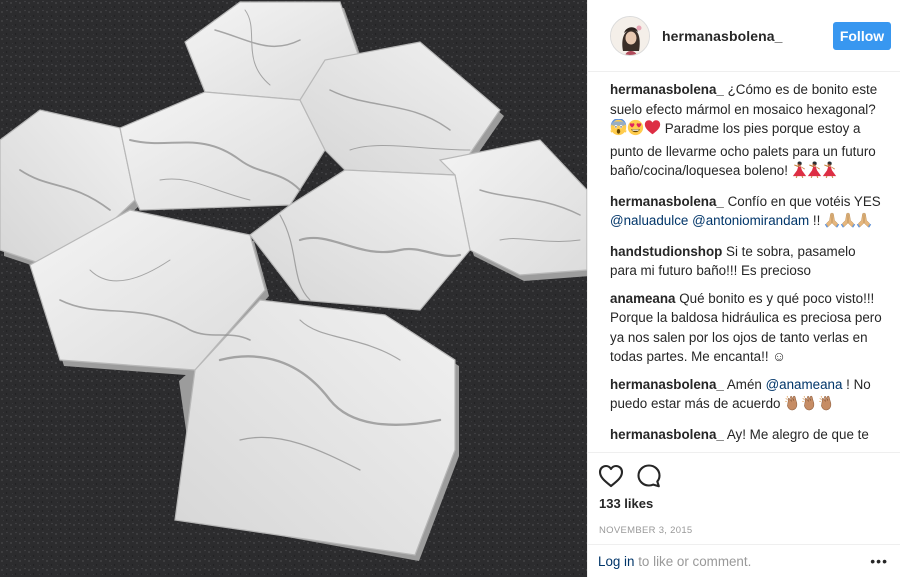  I want to click on login-link: Log in, so click(616, 561).